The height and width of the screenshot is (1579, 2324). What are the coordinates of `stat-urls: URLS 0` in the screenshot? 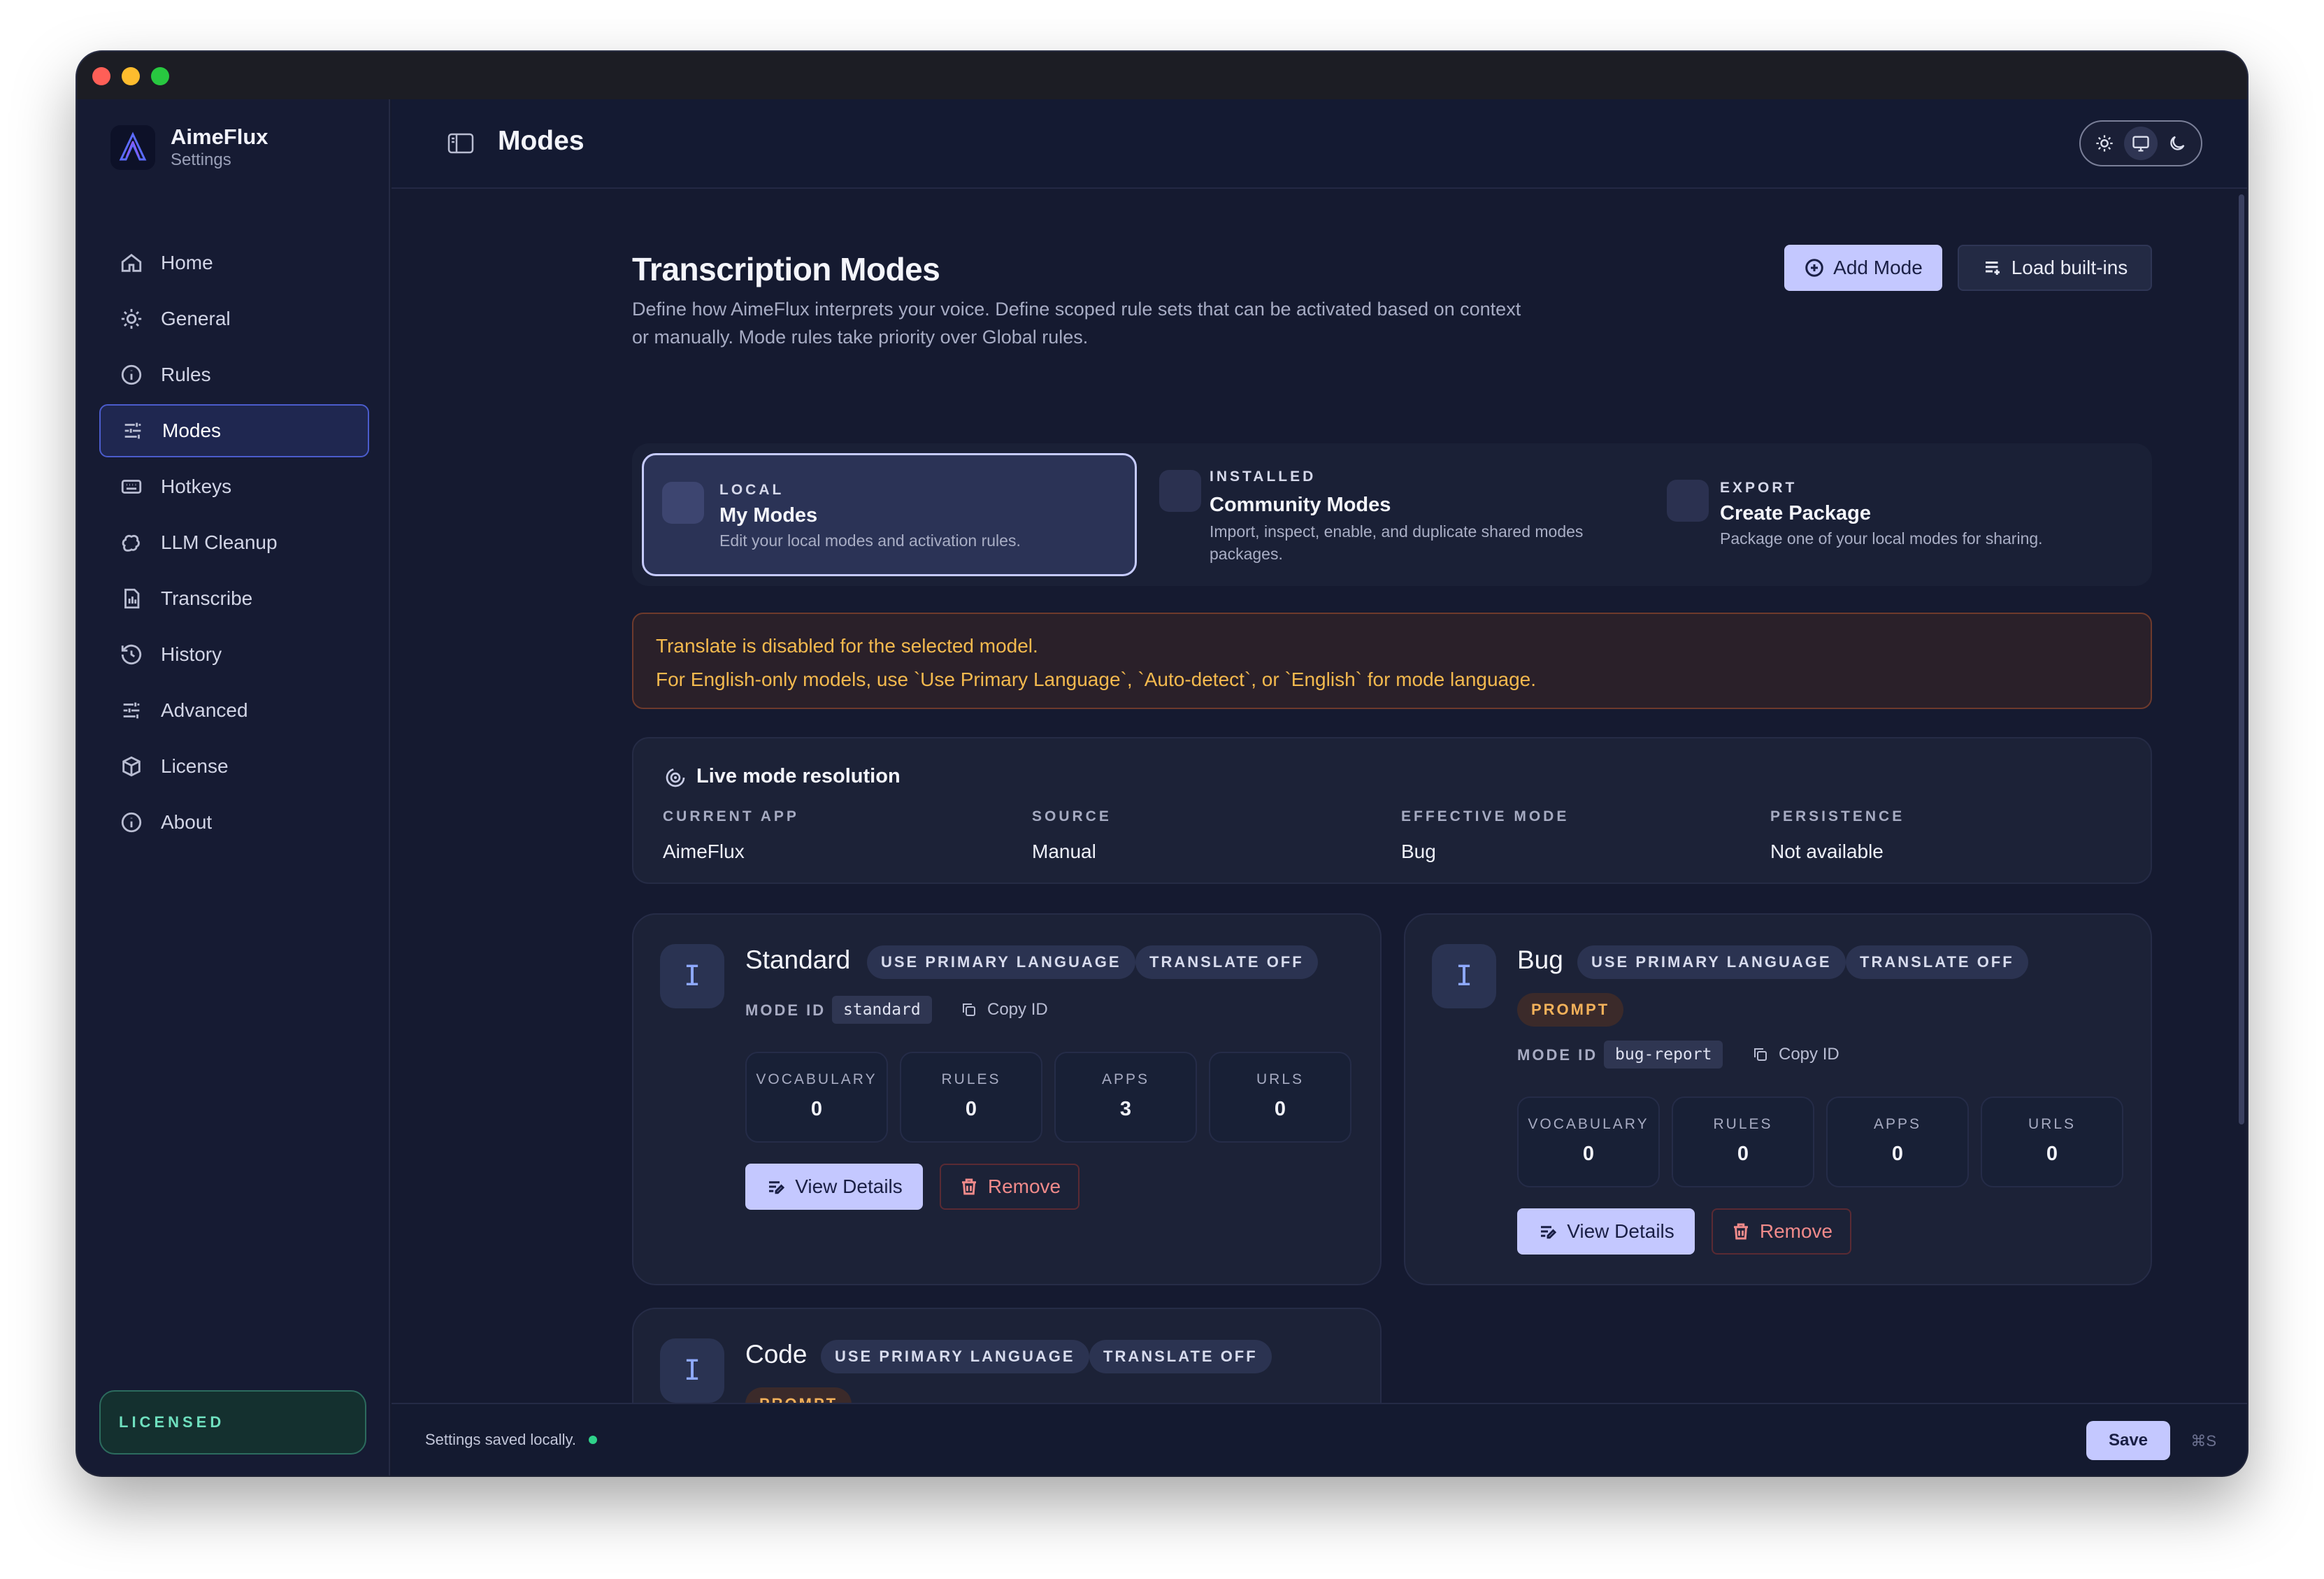 It's located at (2052, 1141).